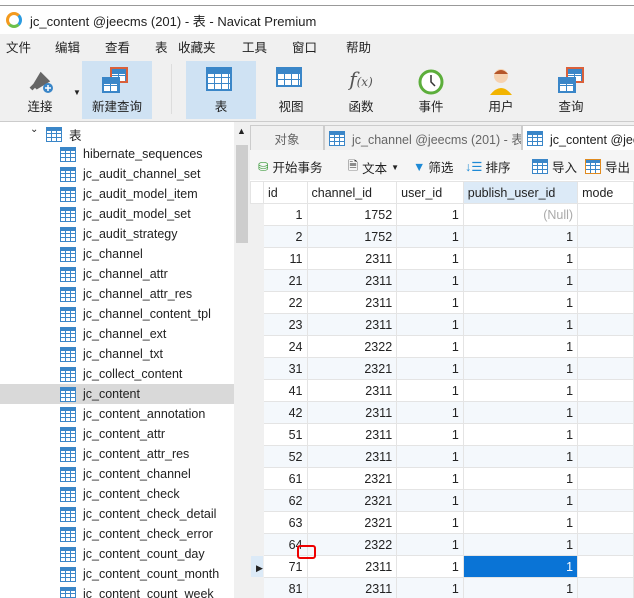 The image size is (634, 598). I want to click on menu-favorites: 收藏夹, so click(197, 46).